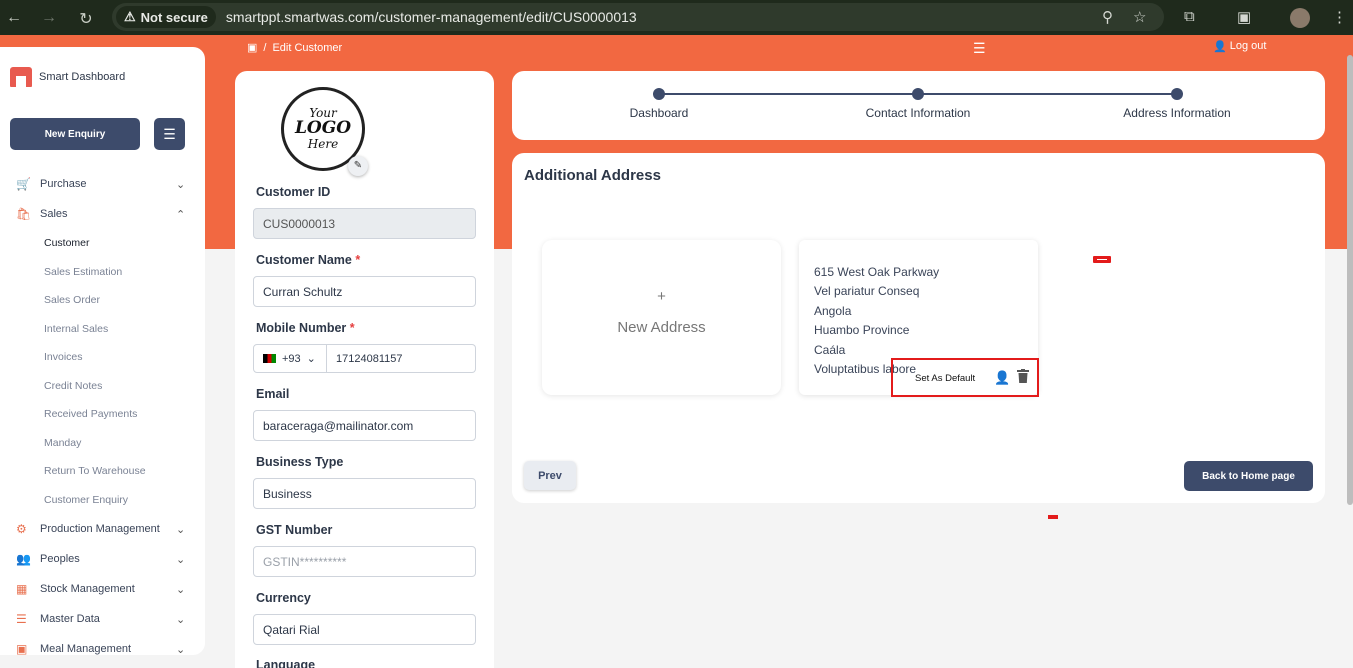 The width and height of the screenshot is (1353, 668). What do you see at coordinates (102, 243) in the screenshot?
I see `sidebar-subitem-customer: Customer` at bounding box center [102, 243].